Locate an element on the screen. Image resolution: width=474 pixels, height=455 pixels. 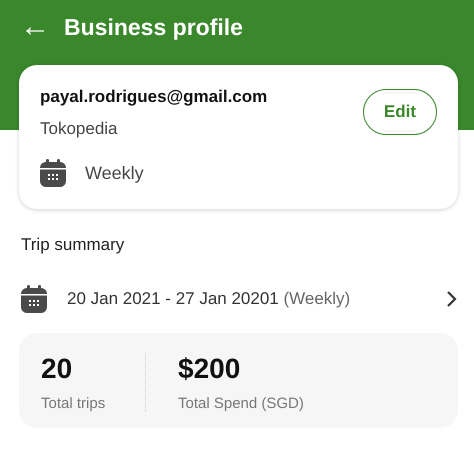
date-range: 20 Jan 2021 - 27 Jan 20201 (Weekly) is located at coordinates (246, 299).